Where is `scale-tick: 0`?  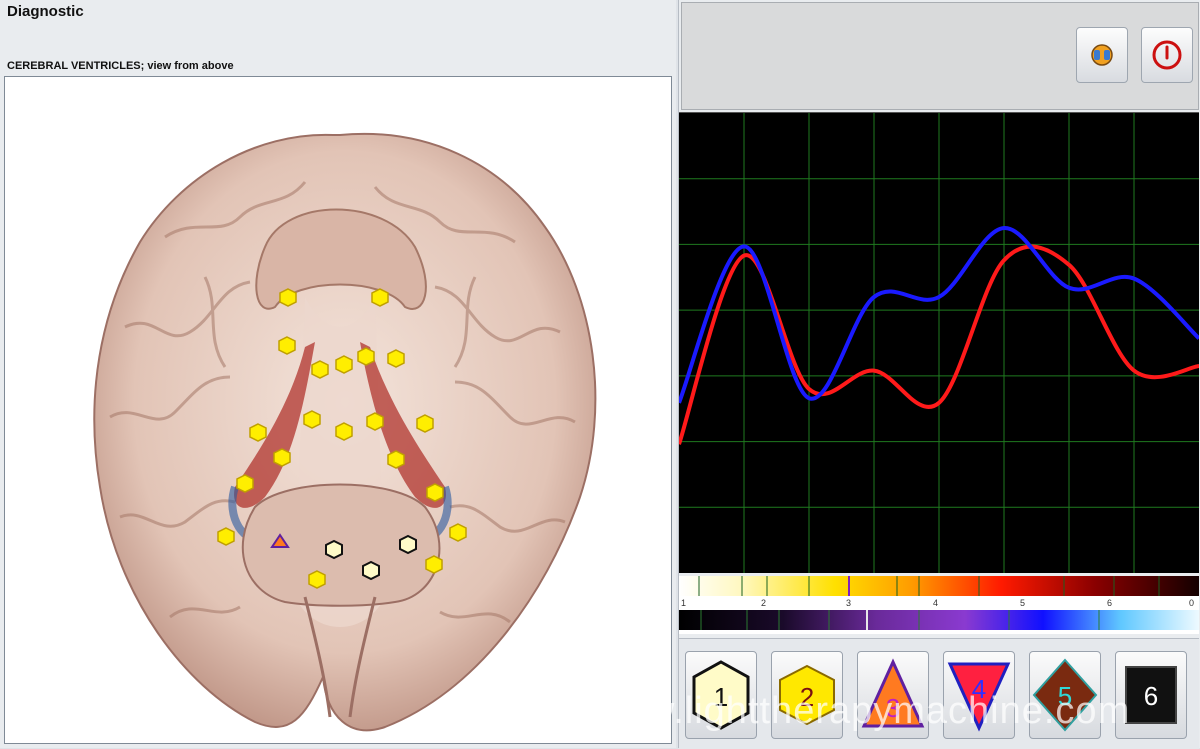
scale-tick: 0 is located at coordinates (1192, 603).